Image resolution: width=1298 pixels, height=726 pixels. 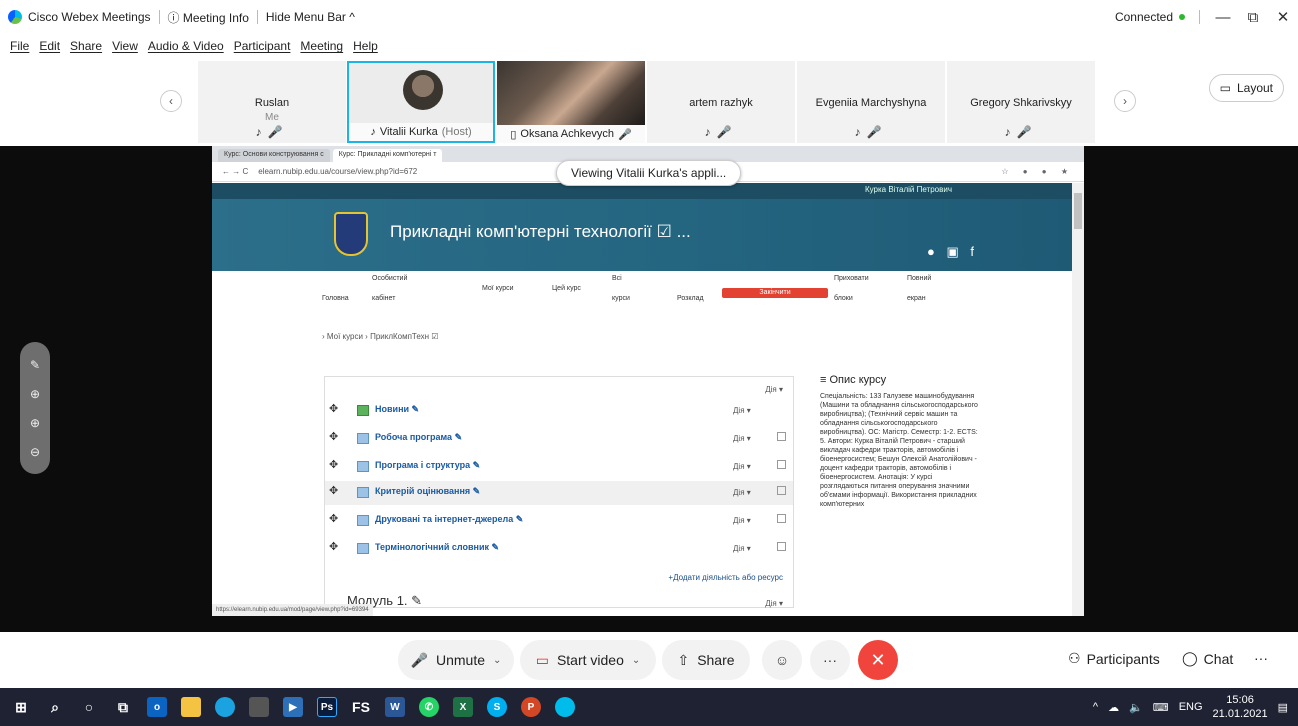 I want to click on menu-share: Share, so click(x=86, y=46).